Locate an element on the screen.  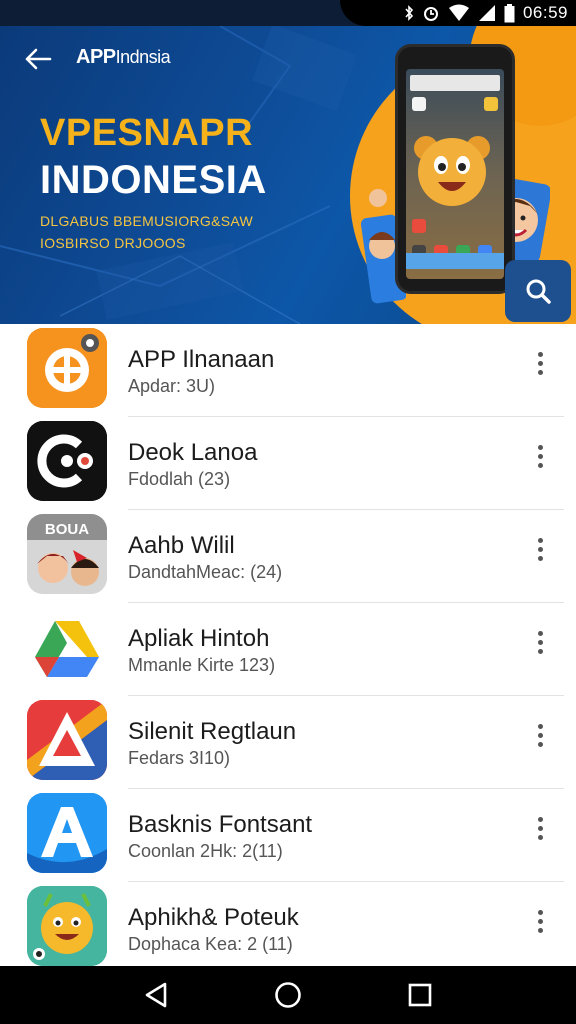
phone-dock is located at coordinates (455, 261).